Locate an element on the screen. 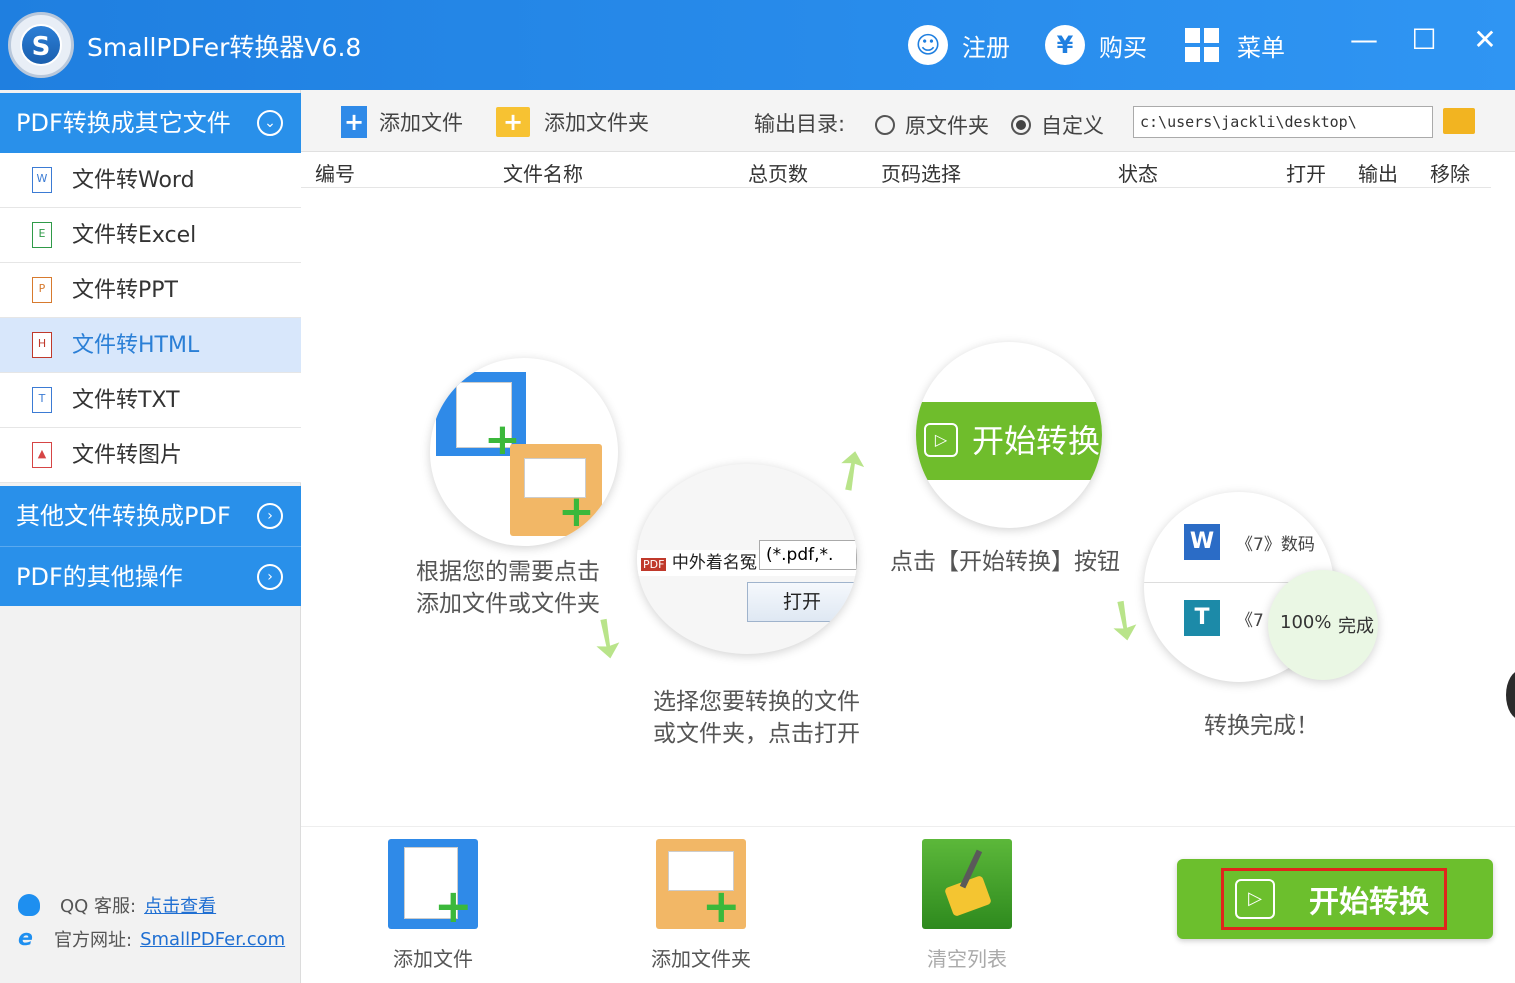 The image size is (1515, 983). sidebar-item-html: H 文件转HTML is located at coordinates (150, 345).